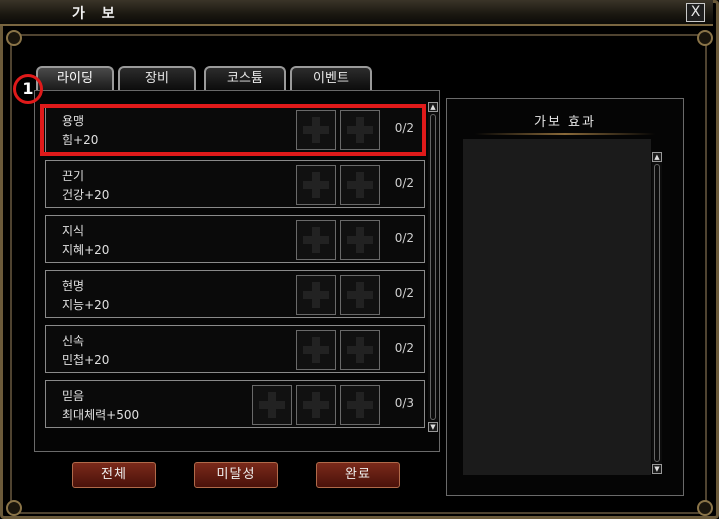  What do you see at coordinates (86, 250) in the screenshot?
I see `item-stat: 지혜+20` at bounding box center [86, 250].